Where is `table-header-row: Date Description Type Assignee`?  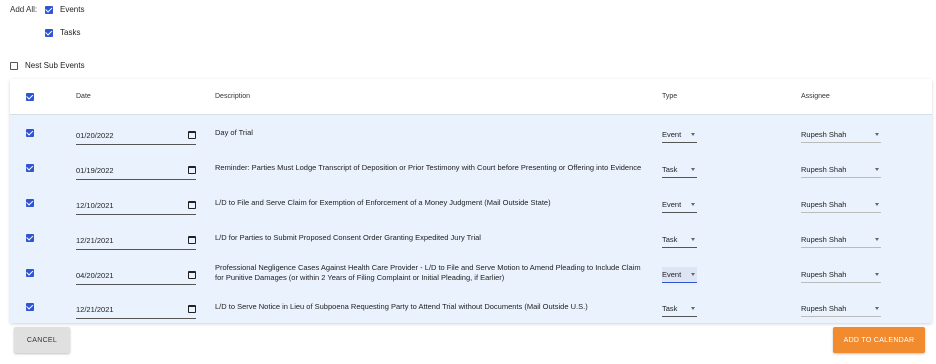 table-header-row: Date Description Type Assignee is located at coordinates (471, 97).